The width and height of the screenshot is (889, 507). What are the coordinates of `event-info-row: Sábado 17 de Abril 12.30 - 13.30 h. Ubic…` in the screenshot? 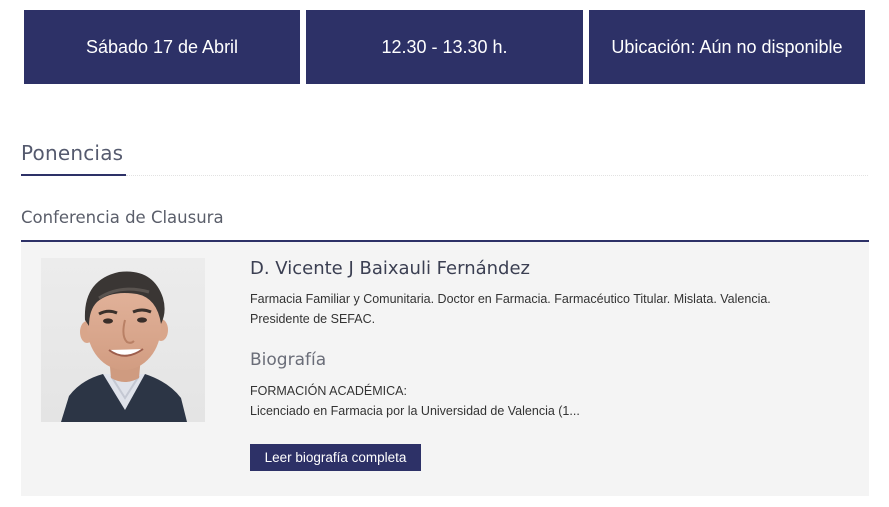 It's located at (444, 47).